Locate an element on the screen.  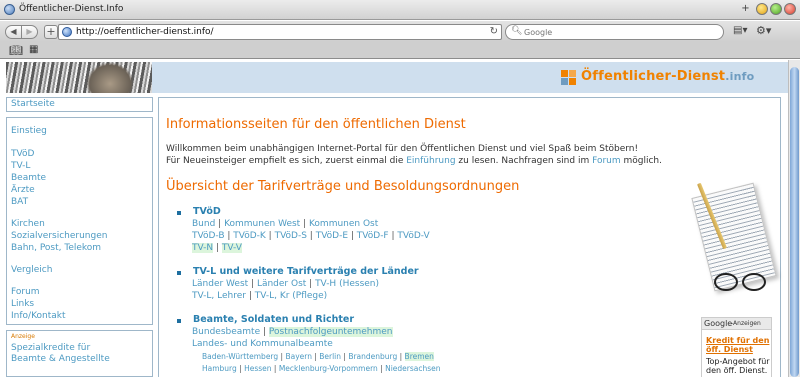
plus-icon: + is located at coordinates (51, 31).